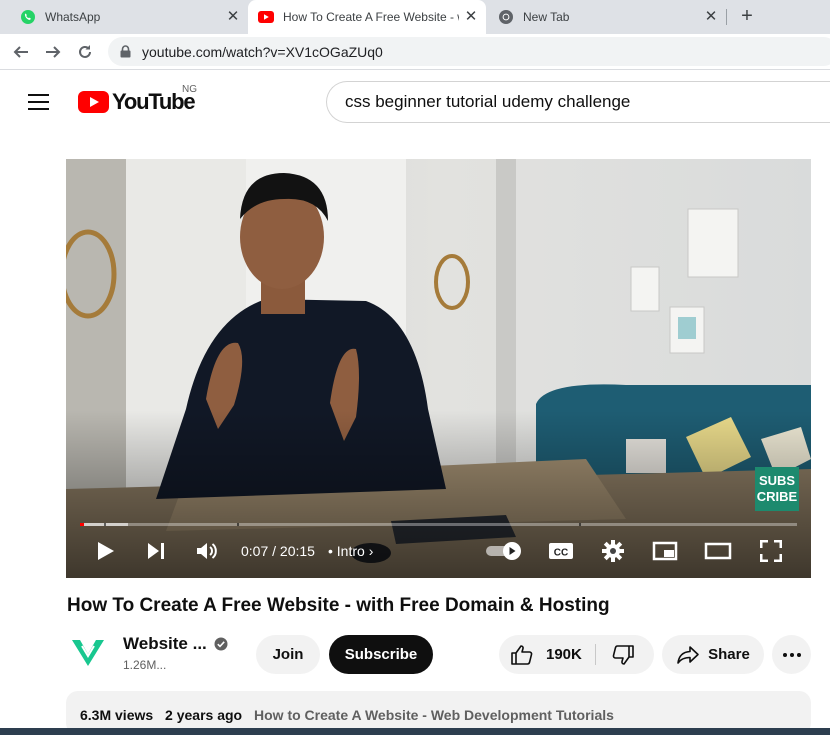 This screenshot has height=735, width=830. I want to click on miniplayer-icon, so click(665, 551).